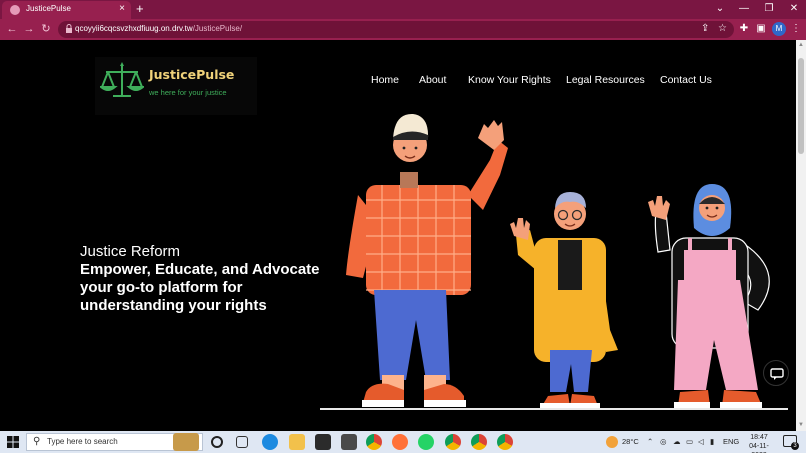 The image size is (806, 453). What do you see at coordinates (630, 441) in the screenshot?
I see `weather-temperature: 28°C` at bounding box center [630, 441].